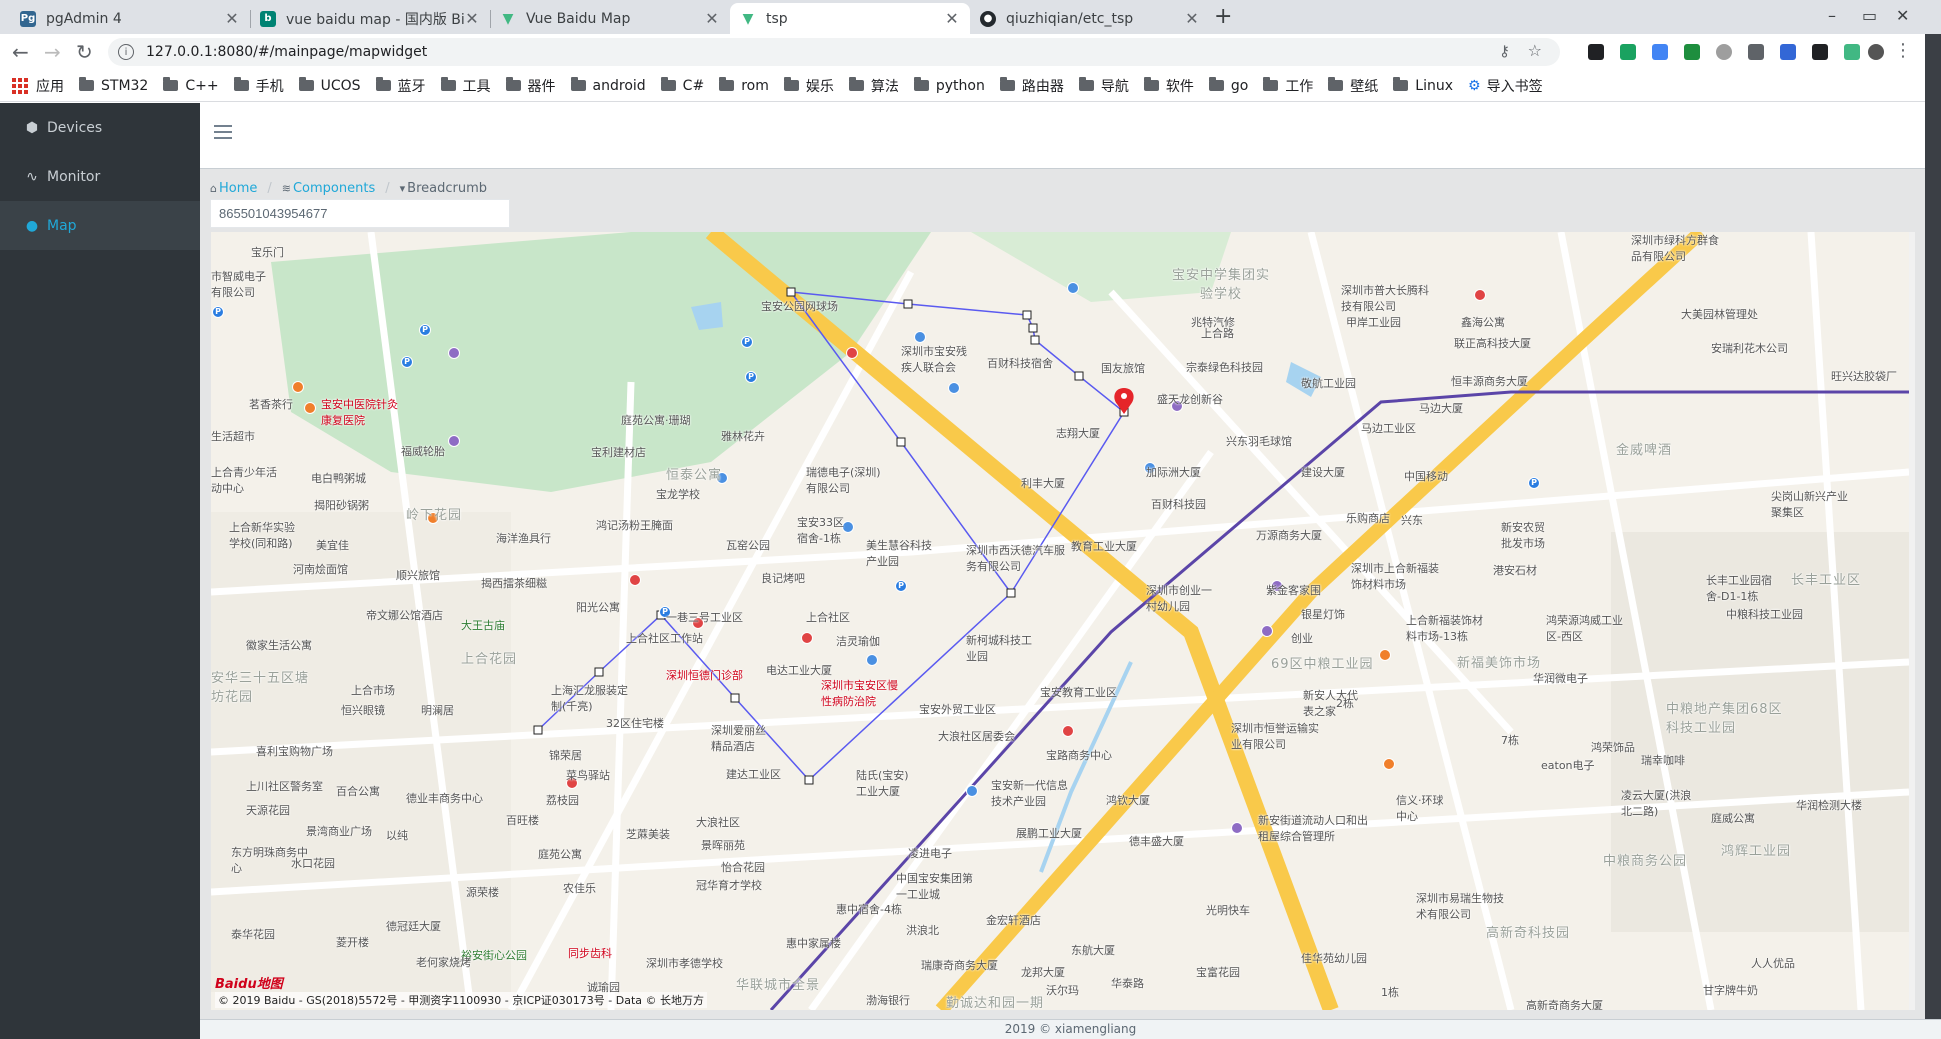 This screenshot has height=1039, width=1941. What do you see at coordinates (608, 85) in the screenshot?
I see `bookmark-folder: android` at bounding box center [608, 85].